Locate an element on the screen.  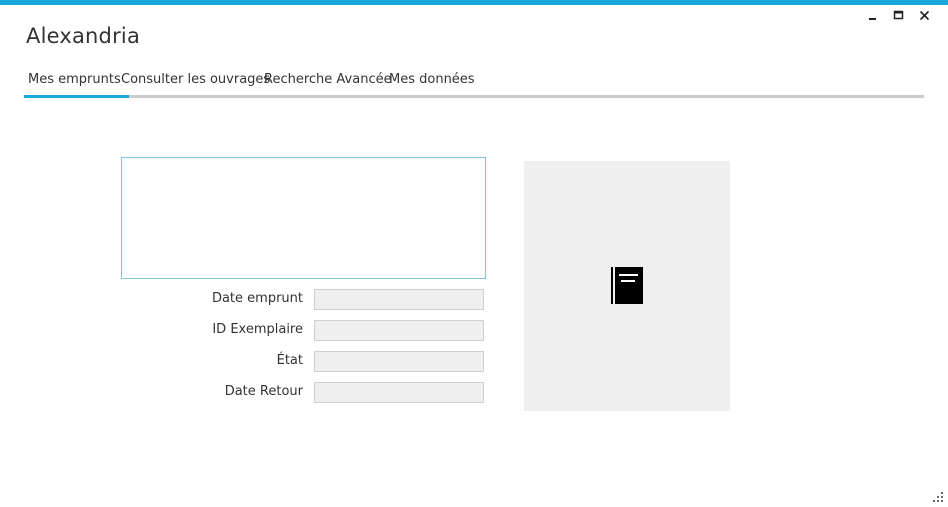
app-title: Alexandria is located at coordinates (83, 36).